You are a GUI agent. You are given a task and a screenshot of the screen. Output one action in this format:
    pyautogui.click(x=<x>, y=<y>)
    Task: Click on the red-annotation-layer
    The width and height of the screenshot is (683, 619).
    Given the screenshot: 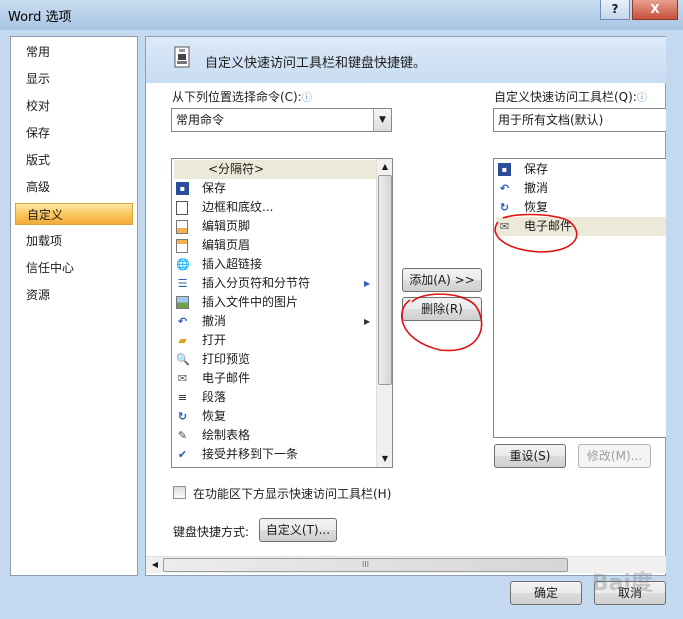 What is the action you would take?
    pyautogui.click(x=489, y=282)
    